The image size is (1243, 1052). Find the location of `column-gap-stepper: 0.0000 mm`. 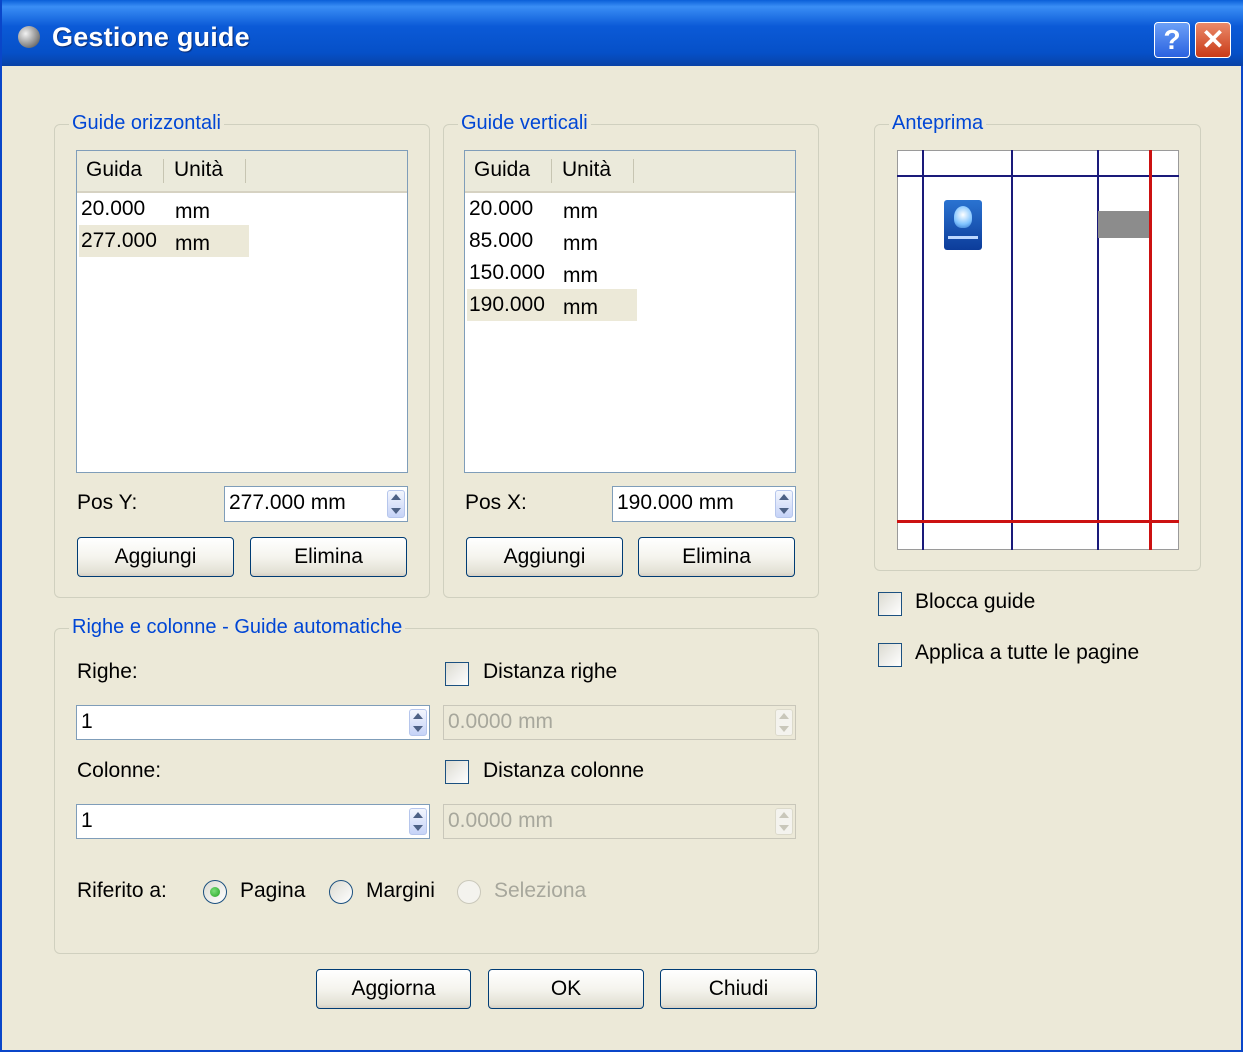

column-gap-stepper: 0.0000 mm is located at coordinates (619, 821).